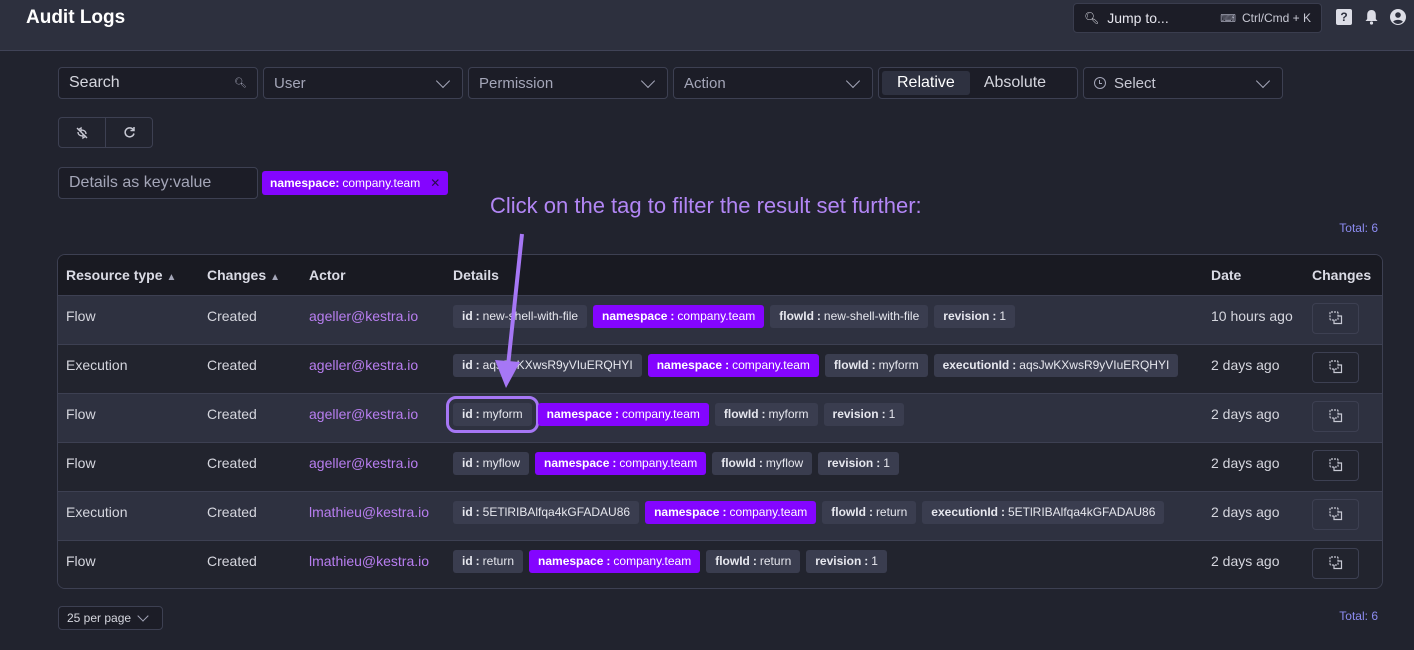  What do you see at coordinates (128, 275) in the screenshot?
I see `column-resource-type: Resource type ▲︎` at bounding box center [128, 275].